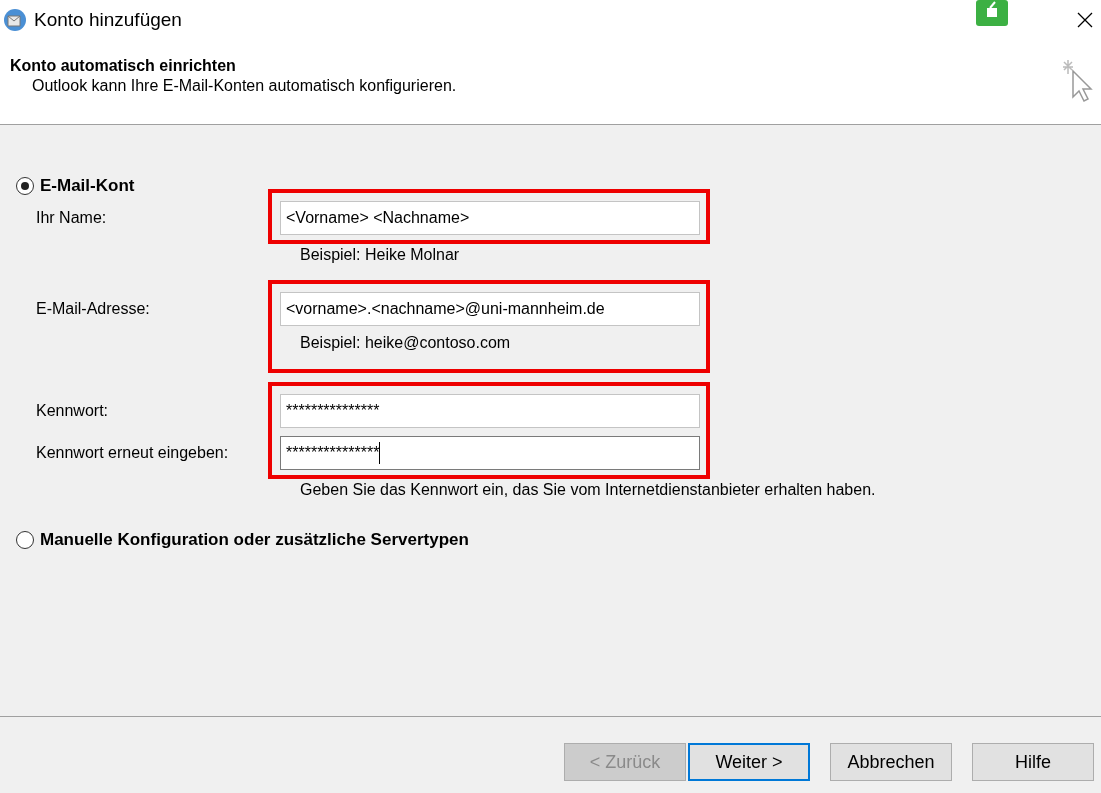 The image size is (1101, 793). Describe the element at coordinates (749, 762) in the screenshot. I see `dialog-button: Weiter >` at that location.